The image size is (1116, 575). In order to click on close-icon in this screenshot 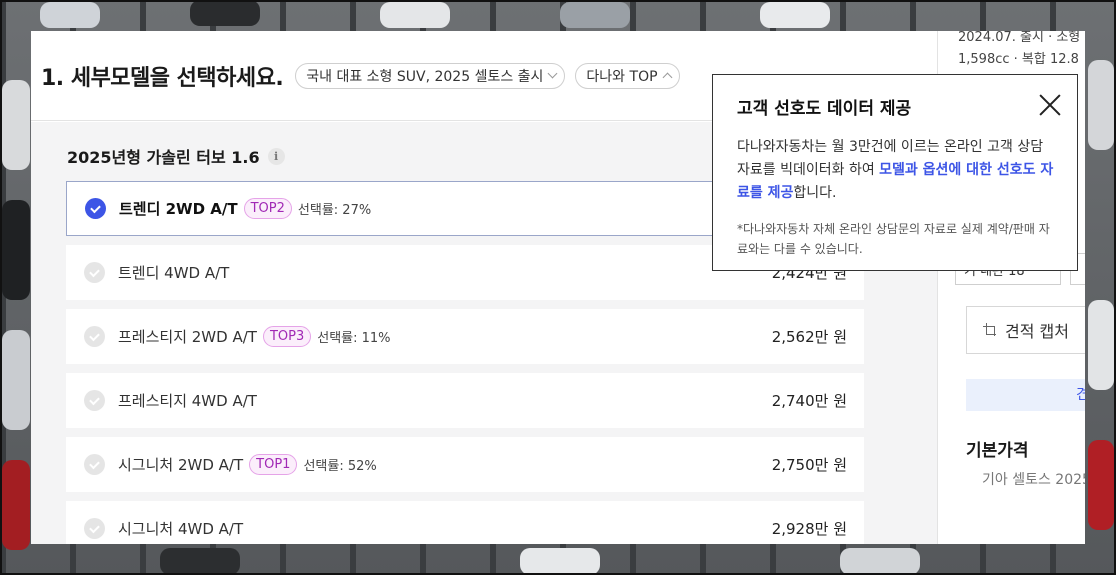, I will do `click(1050, 105)`.